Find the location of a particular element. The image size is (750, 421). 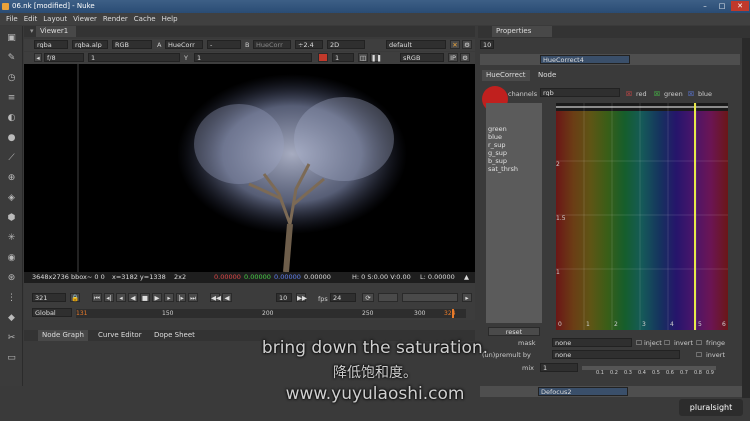

first-frame-icon: ⏮ is located at coordinates (97, 297).